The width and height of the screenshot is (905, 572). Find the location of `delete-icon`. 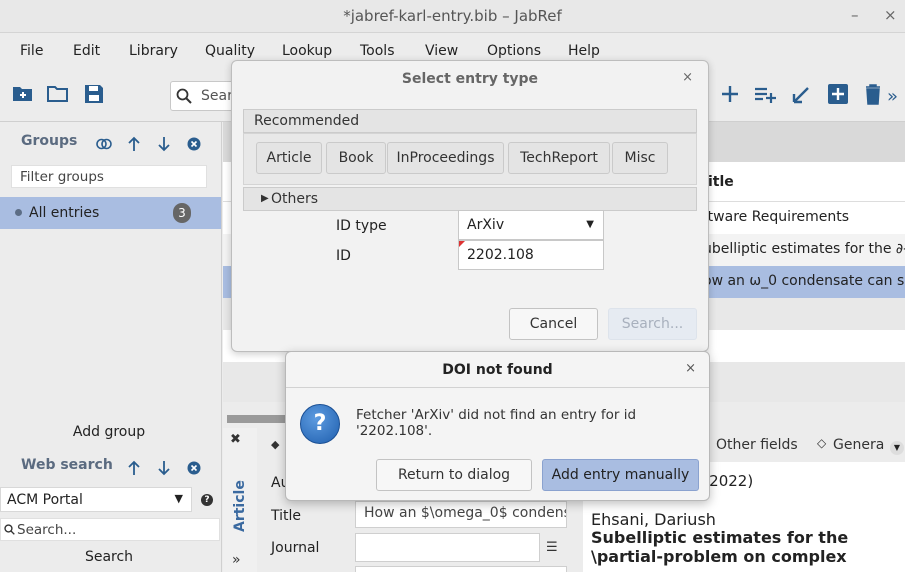

delete-icon is located at coordinates (873, 94).